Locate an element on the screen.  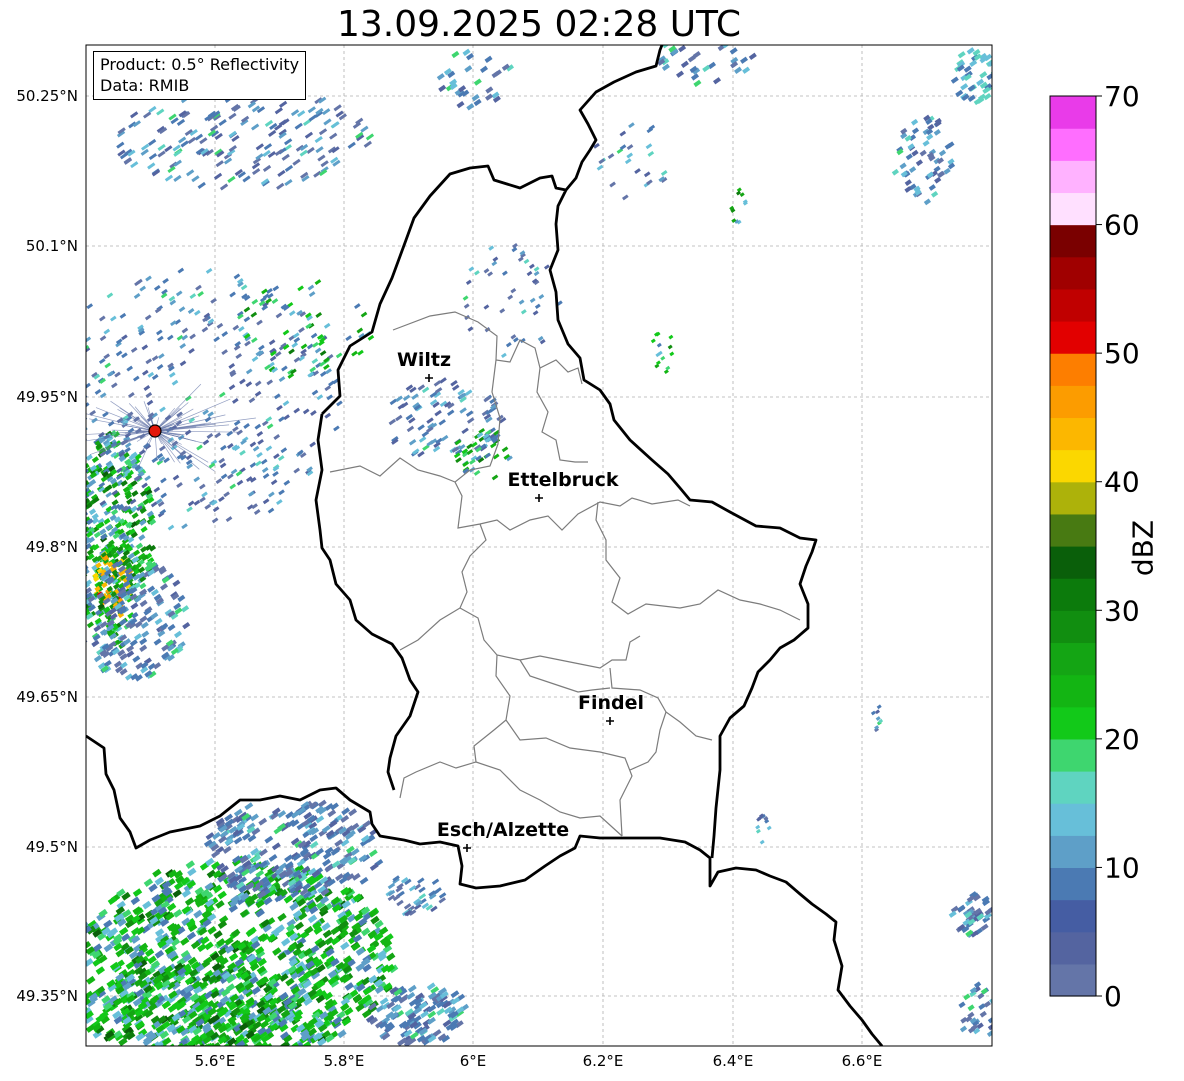
lon-tick-label: 6°E is located at coordinates (473, 1061).